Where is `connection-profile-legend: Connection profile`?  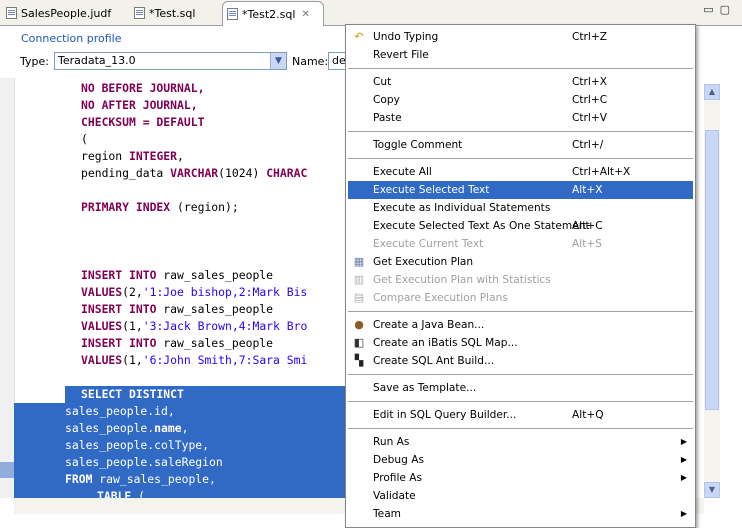 connection-profile-legend: Connection profile is located at coordinates (71, 38).